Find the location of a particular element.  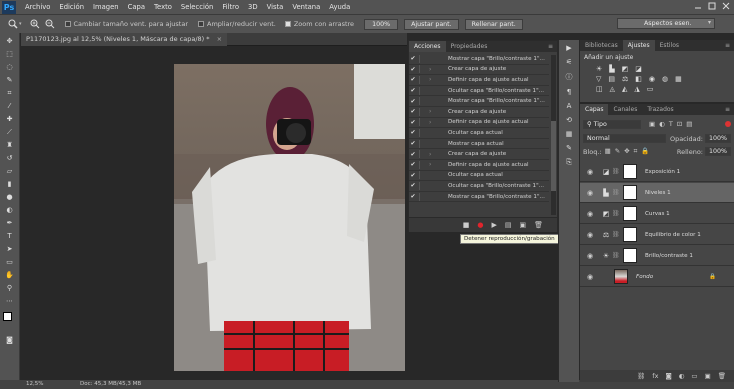

invert-icon: ◫ is located at coordinates (599, 89).